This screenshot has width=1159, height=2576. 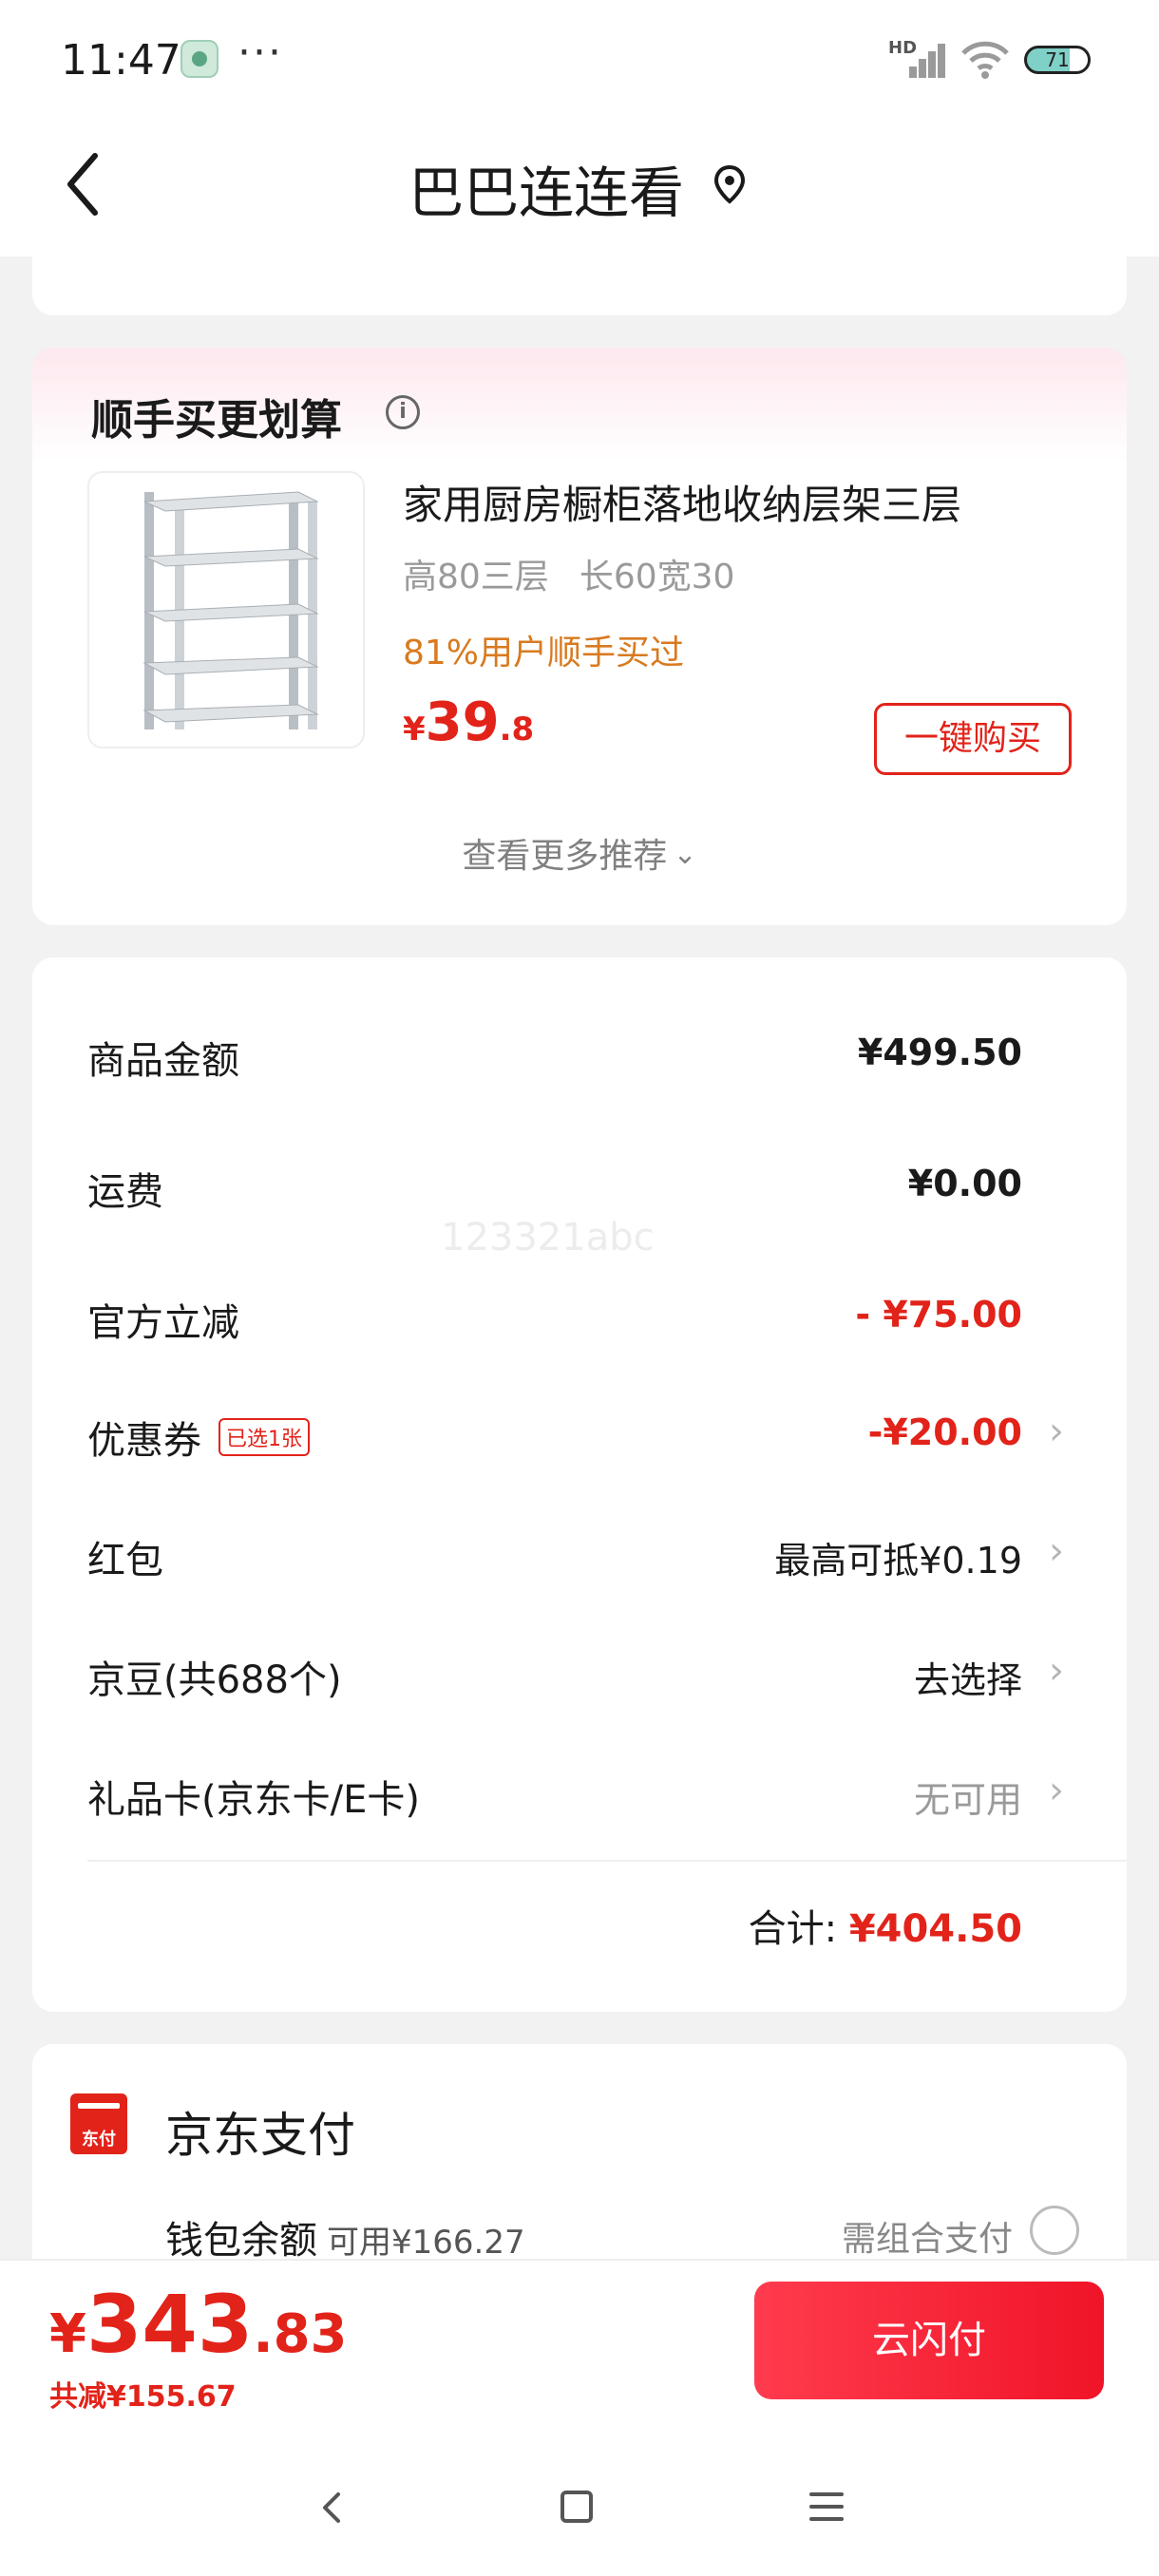 I want to click on summary-row-jd-beans: 京豆(共688个) 去选择 ›, so click(x=579, y=1677).